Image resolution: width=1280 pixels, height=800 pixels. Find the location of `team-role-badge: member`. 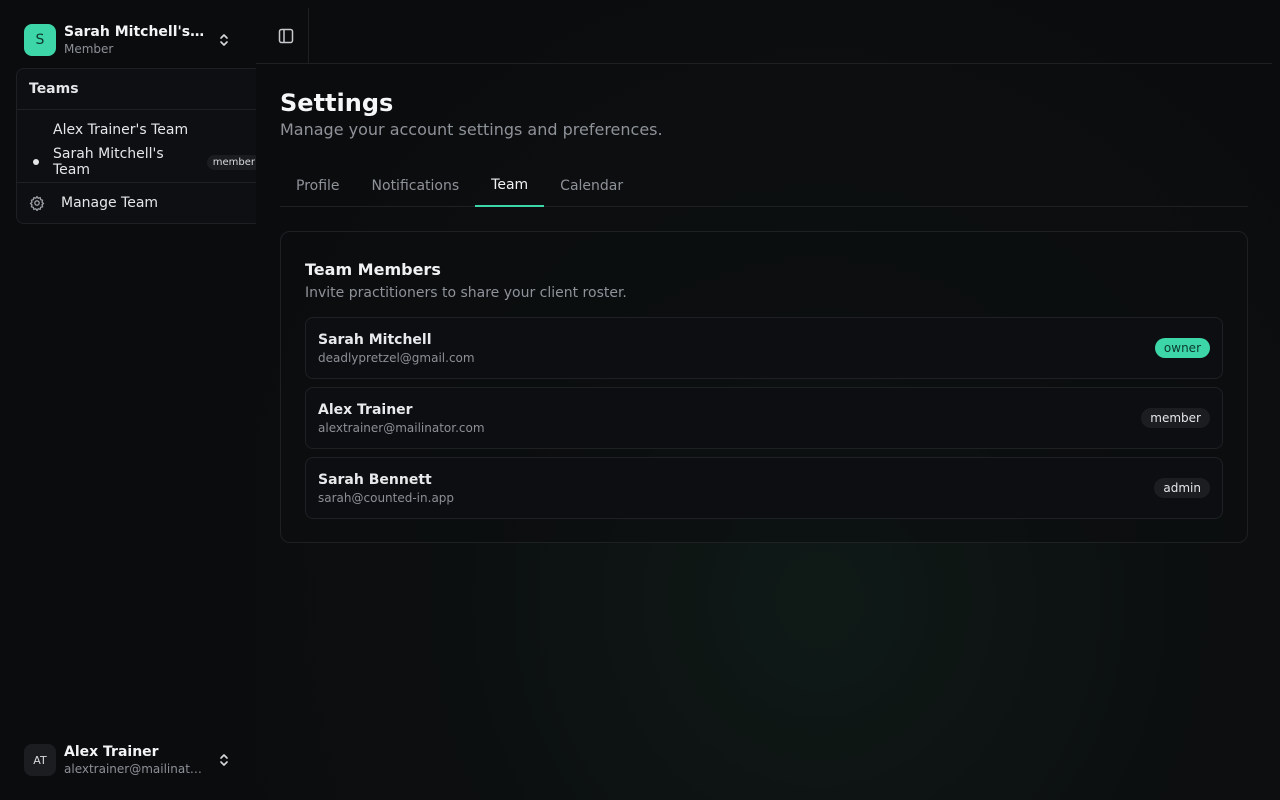

team-role-badge: member is located at coordinates (233, 162).